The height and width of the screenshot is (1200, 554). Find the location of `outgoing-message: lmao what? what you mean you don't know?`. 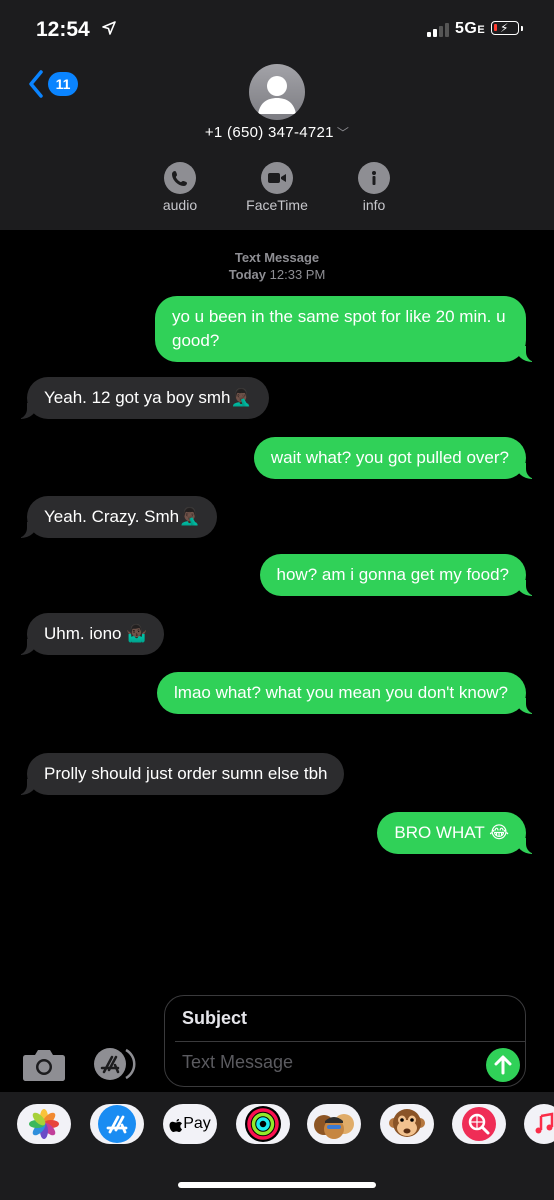

outgoing-message: lmao what? what you mean you don't know? is located at coordinates (348, 693).